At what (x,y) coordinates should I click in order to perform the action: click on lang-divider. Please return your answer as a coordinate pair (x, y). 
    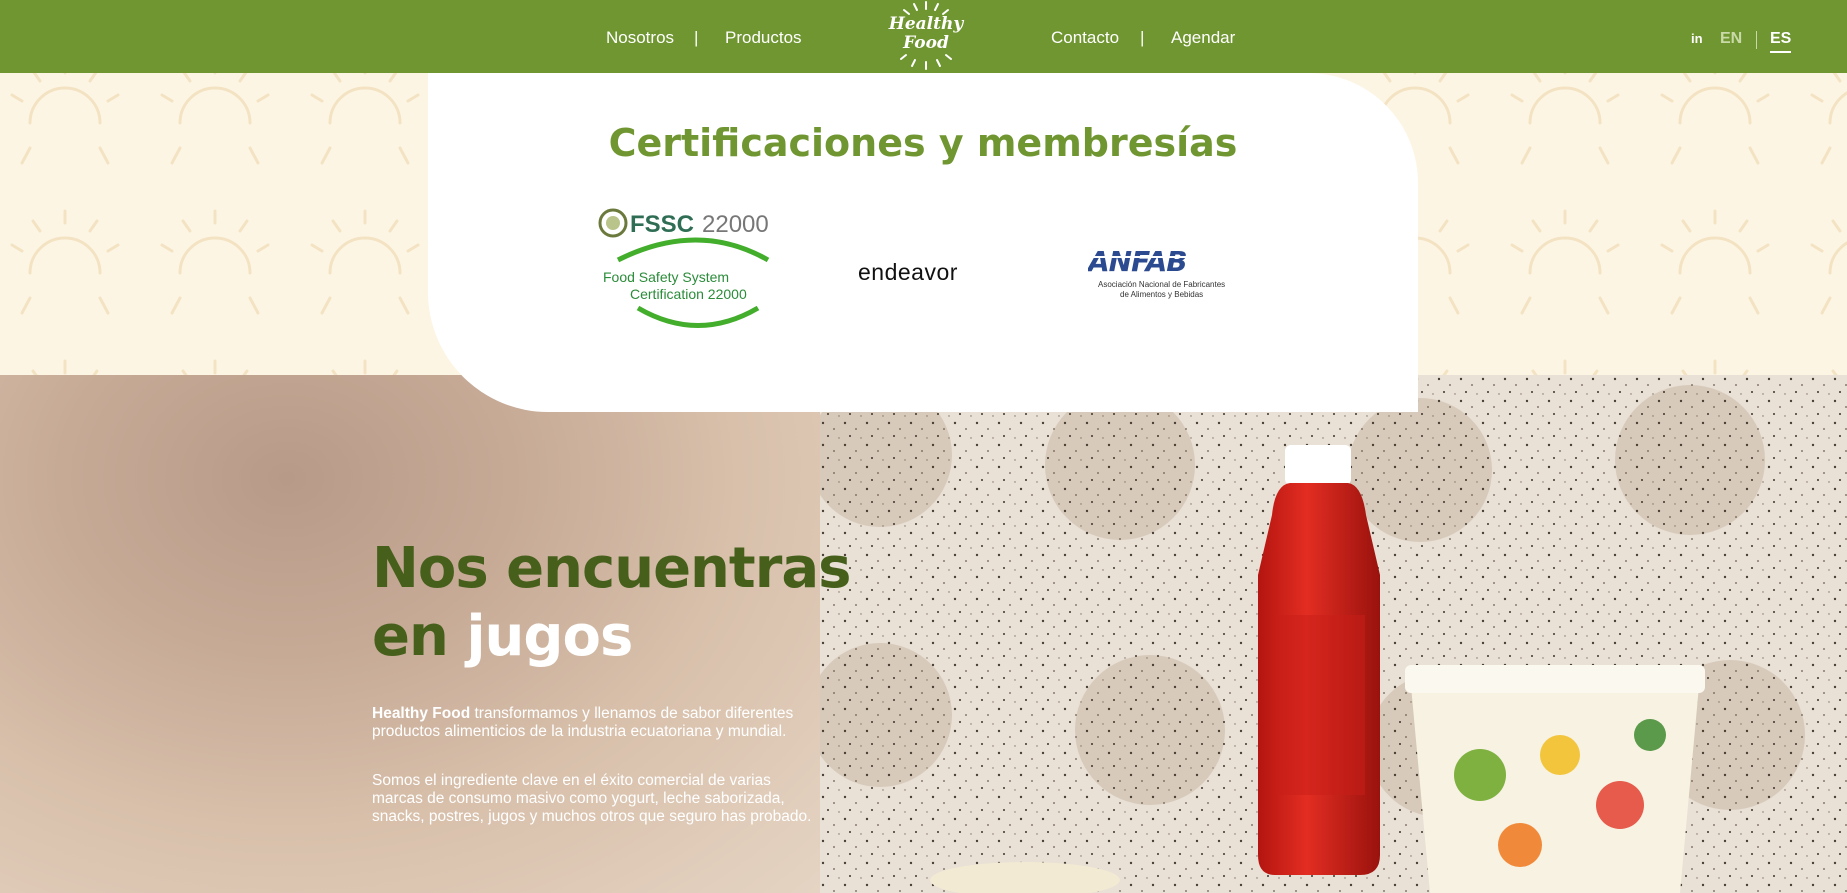
    Looking at the image, I should click on (1756, 40).